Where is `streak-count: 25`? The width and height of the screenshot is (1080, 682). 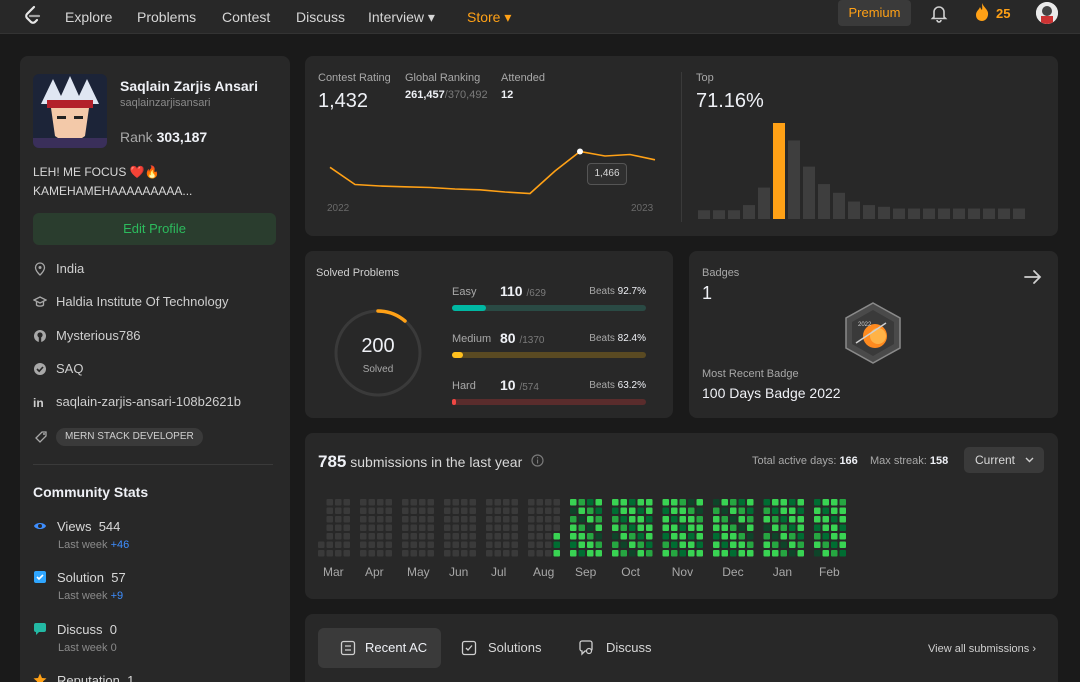
streak-count: 25 is located at coordinates (1003, 13).